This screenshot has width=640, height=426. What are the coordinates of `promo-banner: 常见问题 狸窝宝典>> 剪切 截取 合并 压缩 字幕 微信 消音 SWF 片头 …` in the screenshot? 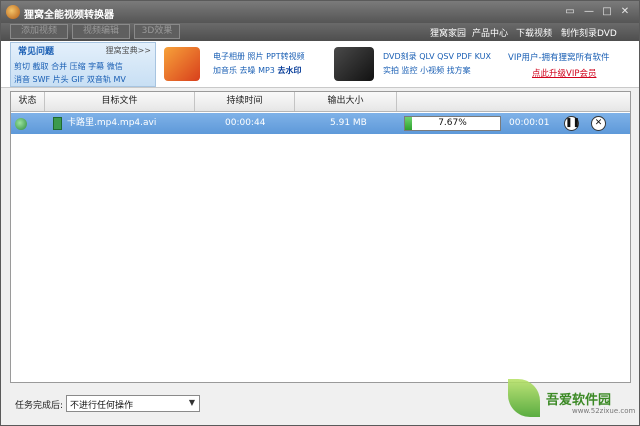 It's located at (320, 64).